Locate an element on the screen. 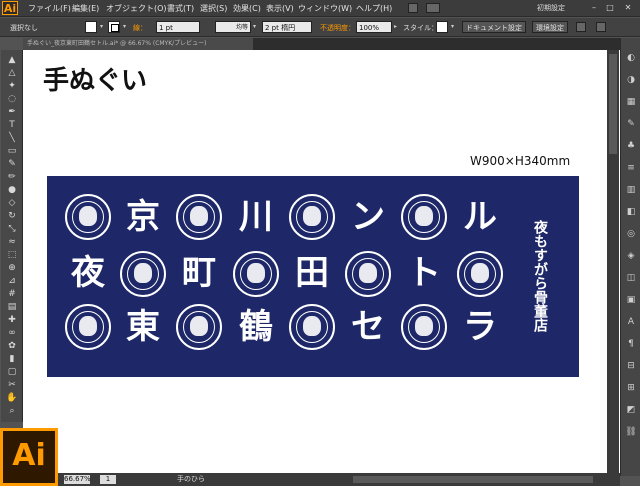 This screenshot has width=640, height=486. menu-window: ウィンドウ(W) is located at coordinates (325, 8).